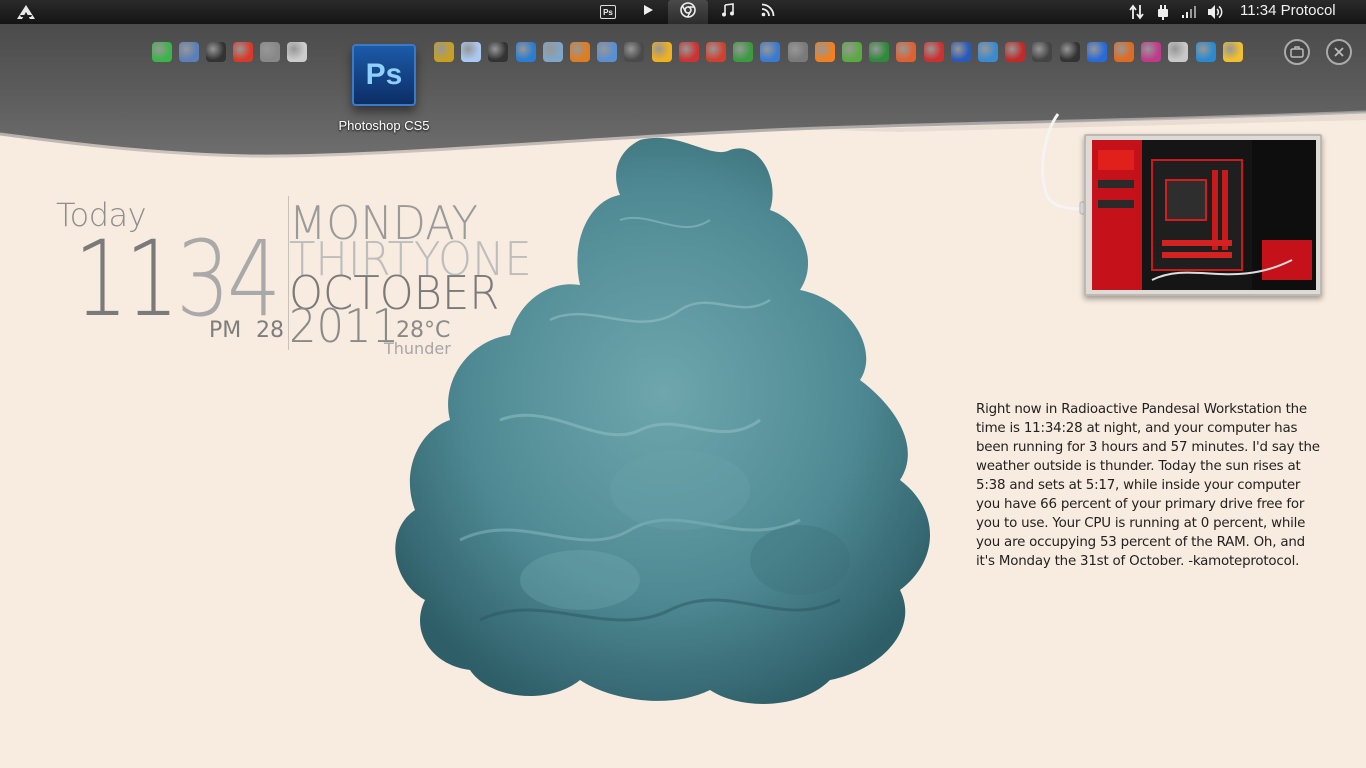 Image resolution: width=1366 pixels, height=768 pixels. I want to click on system-tray, so click(1176, 12).